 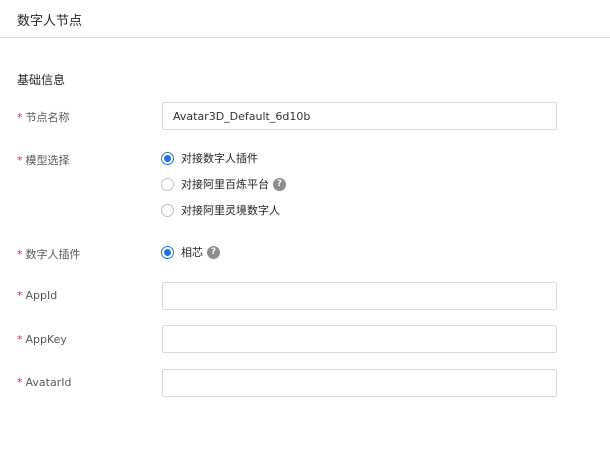 I want to click on model-option-digital-human-plugin: 对接数字人插件, so click(x=209, y=158).